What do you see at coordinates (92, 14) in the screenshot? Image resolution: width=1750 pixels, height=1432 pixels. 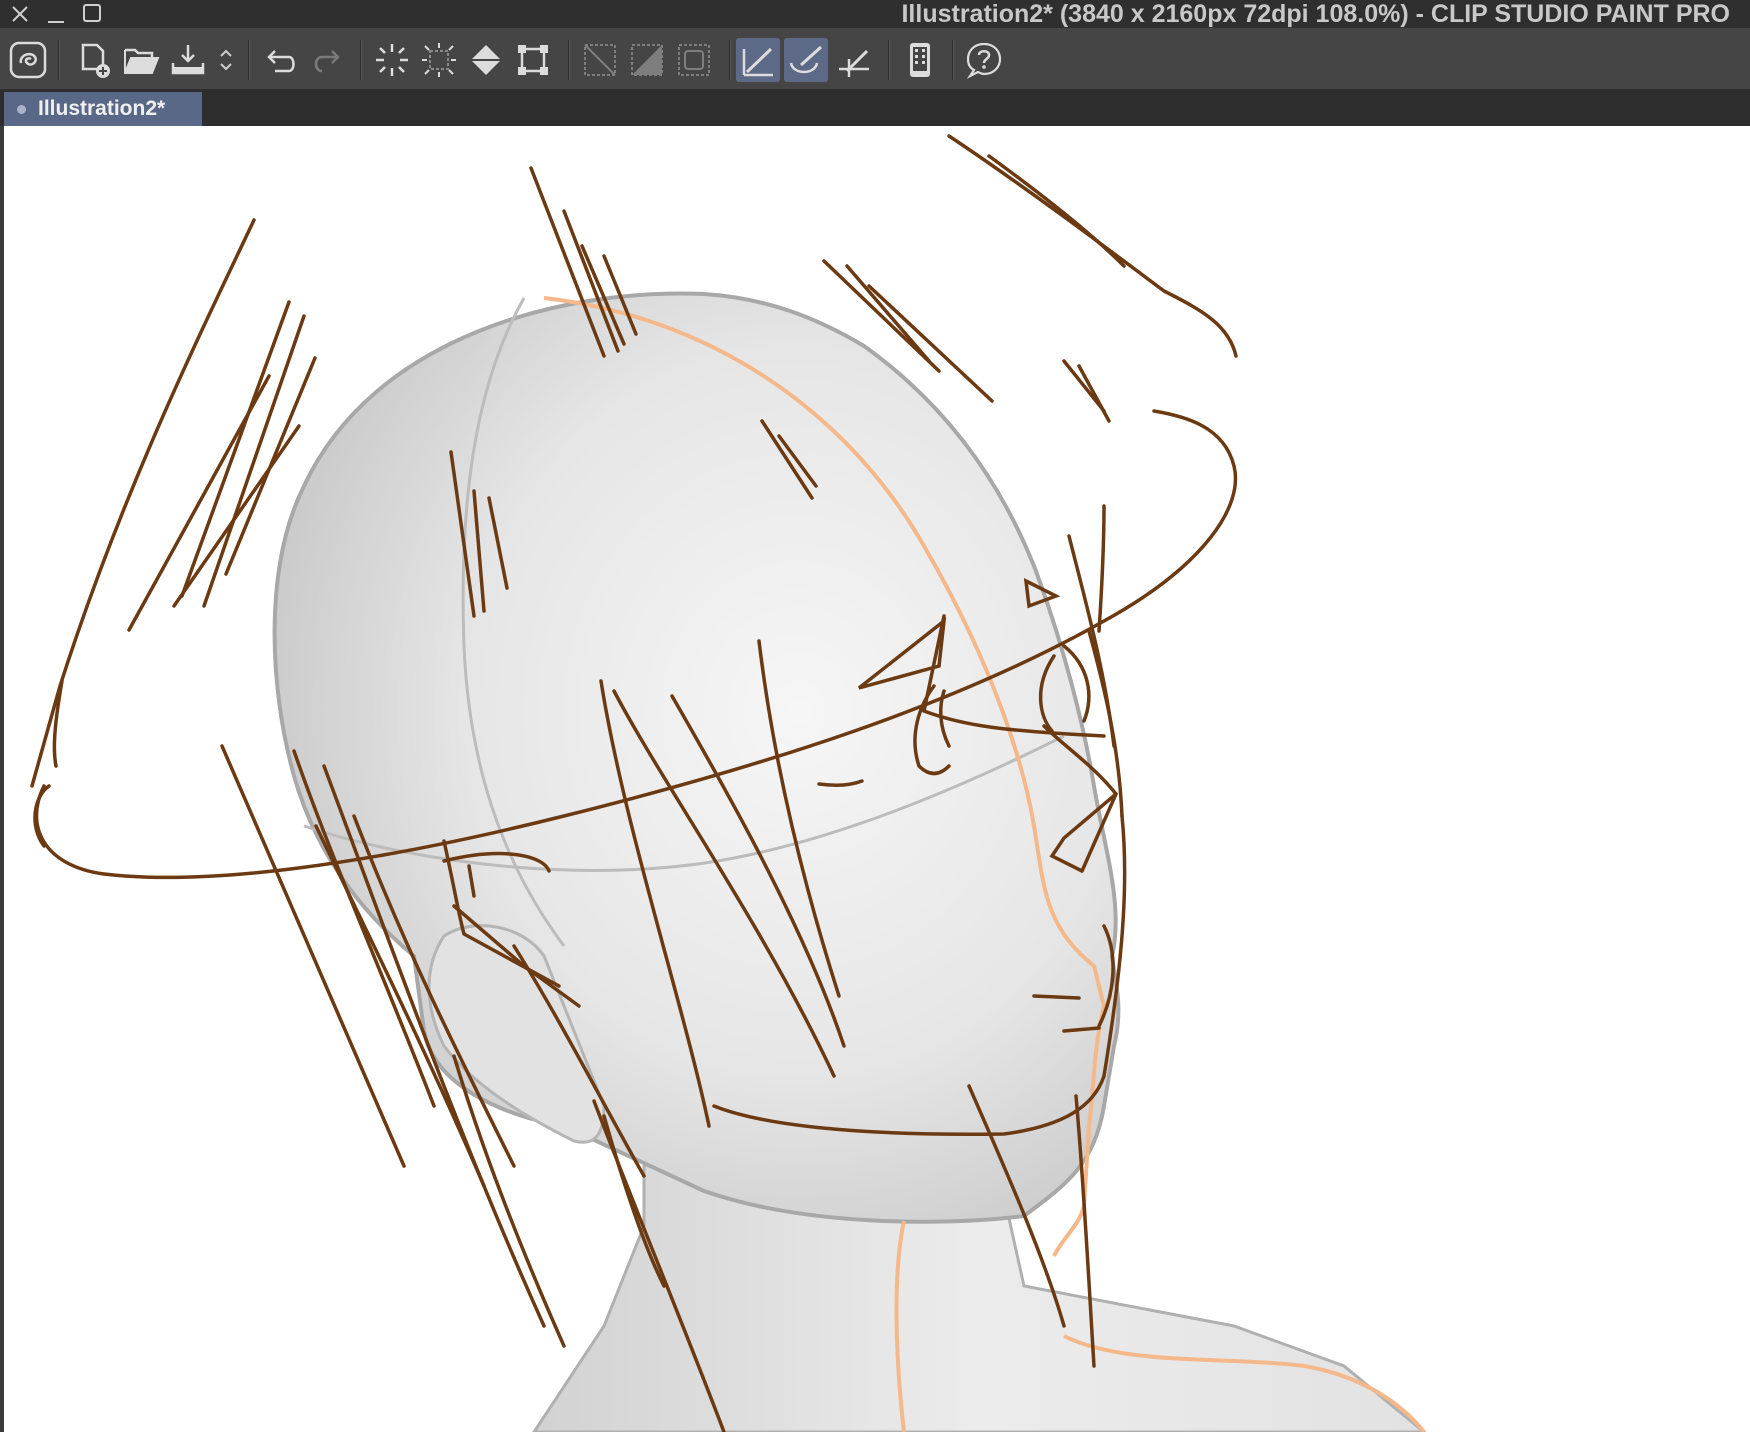 I see `maximize-icon` at bounding box center [92, 14].